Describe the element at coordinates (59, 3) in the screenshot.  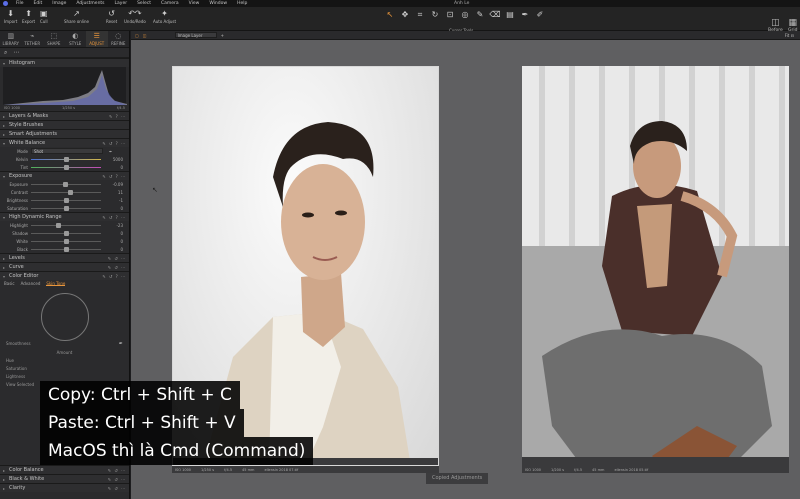
I see `menu-image: Image` at that location.